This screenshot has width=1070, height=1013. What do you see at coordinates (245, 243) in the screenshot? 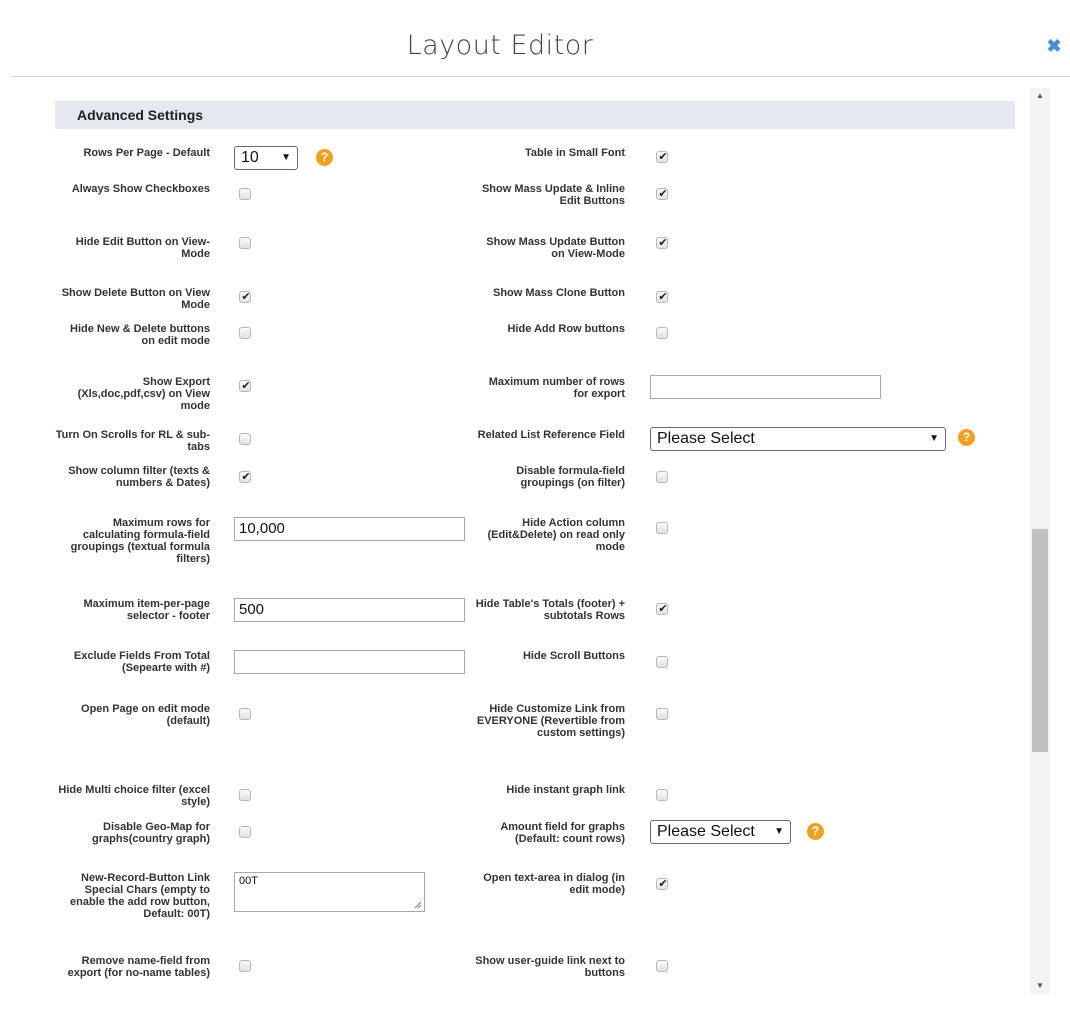
I see `hide-edit-button-checkbox` at bounding box center [245, 243].